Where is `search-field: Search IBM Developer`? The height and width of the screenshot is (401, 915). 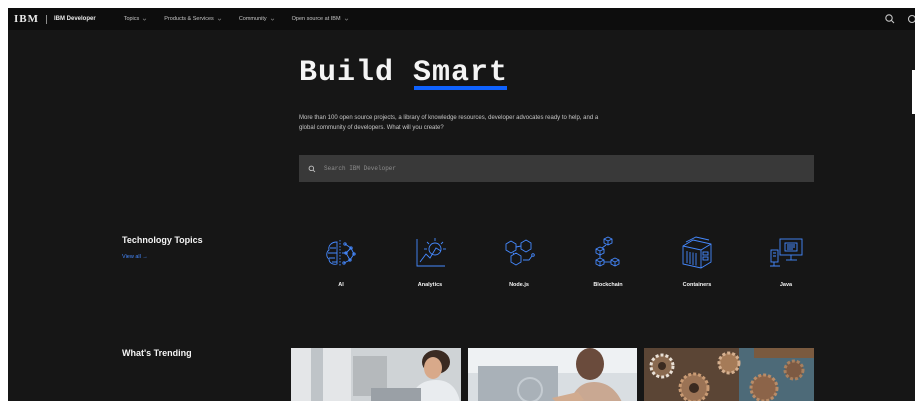
search-field: Search IBM Developer is located at coordinates (556, 168).